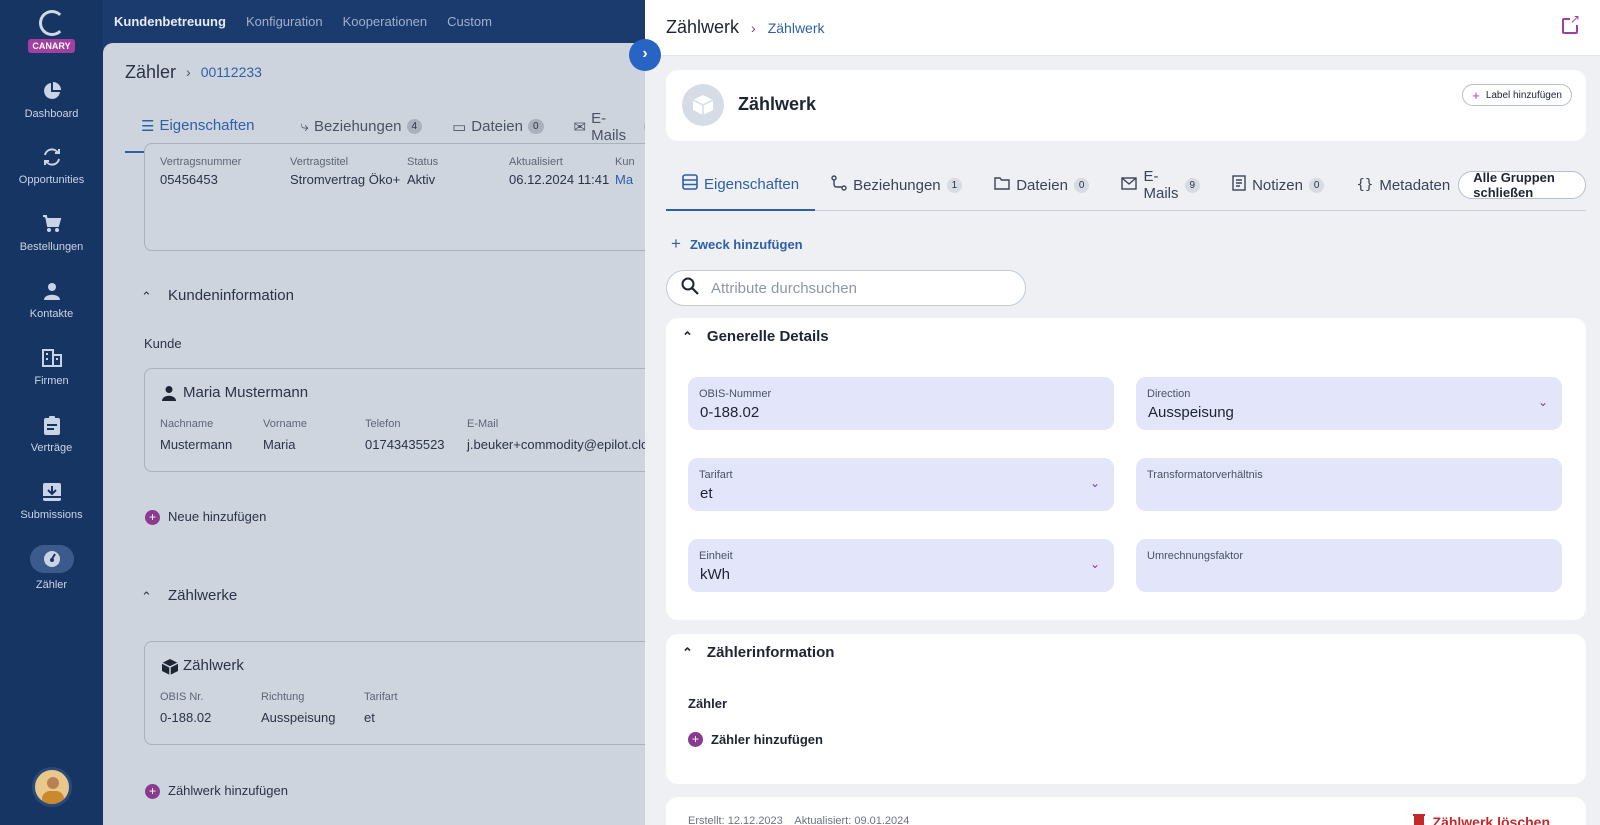 Image resolution: width=1600 pixels, height=825 pixels. I want to click on clipboard-icon, so click(52, 425).